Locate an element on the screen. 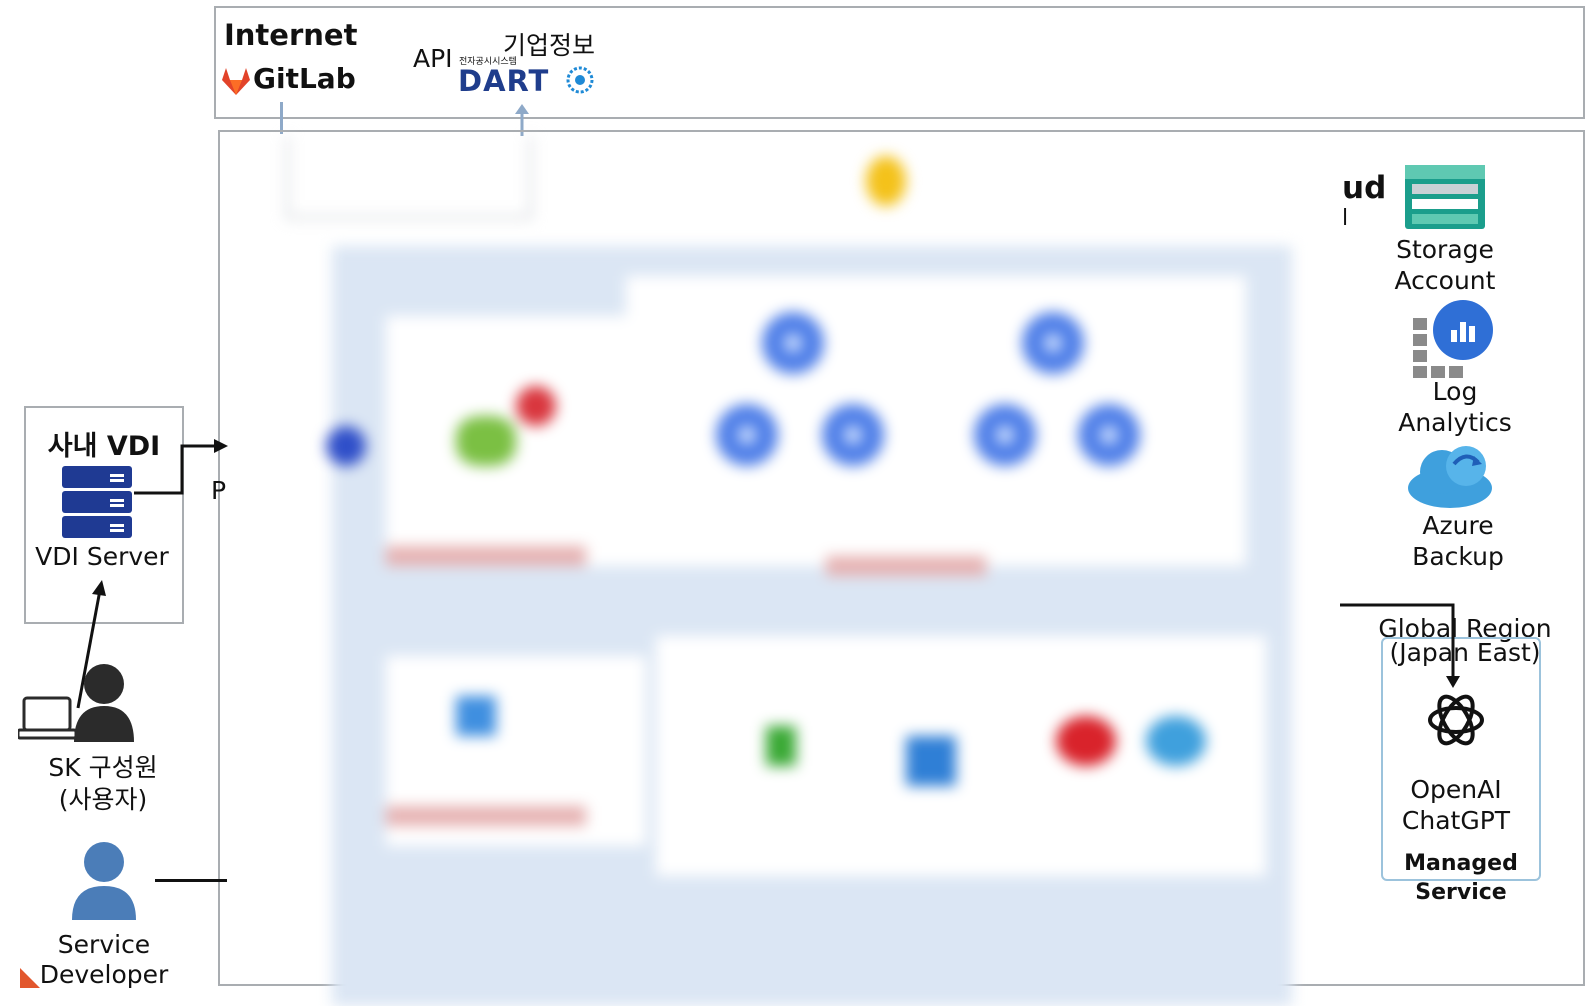  log-analytics: Log Analytics is located at coordinates (1455, 368).